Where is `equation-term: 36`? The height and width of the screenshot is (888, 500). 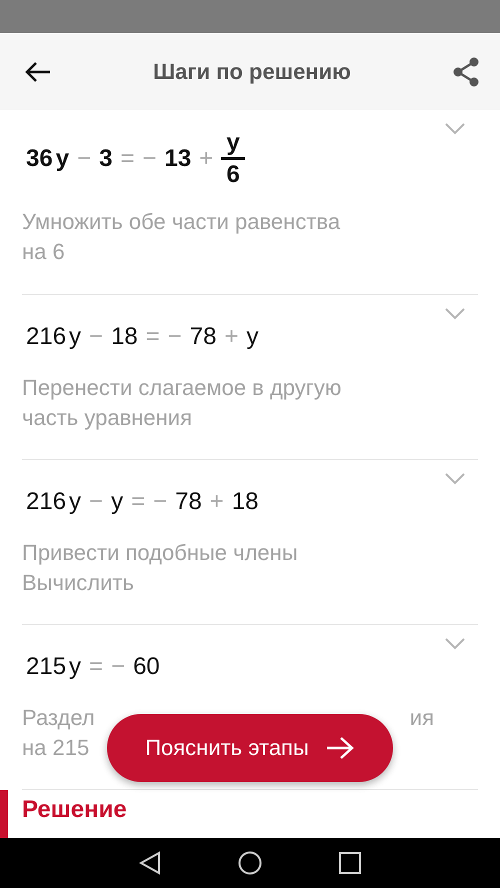 equation-term: 36 is located at coordinates (39, 158).